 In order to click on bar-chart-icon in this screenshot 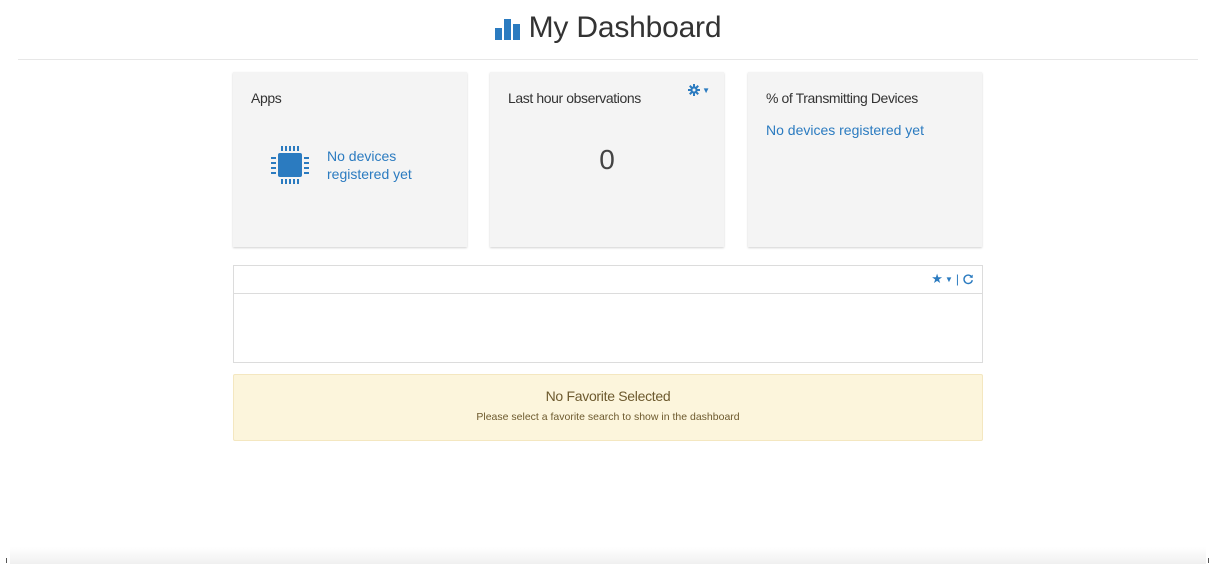, I will do `click(507, 29)`.